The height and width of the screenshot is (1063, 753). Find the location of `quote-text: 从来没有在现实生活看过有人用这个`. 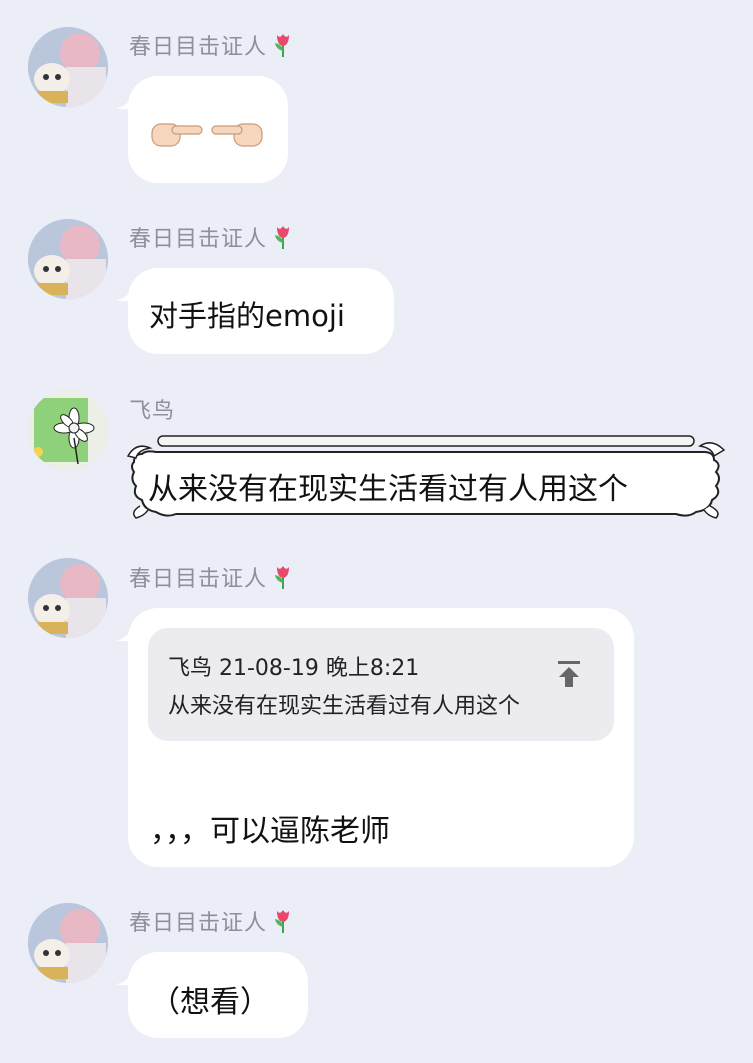

quote-text: 从来没有在现实生活看过有人用这个 is located at coordinates (344, 706).